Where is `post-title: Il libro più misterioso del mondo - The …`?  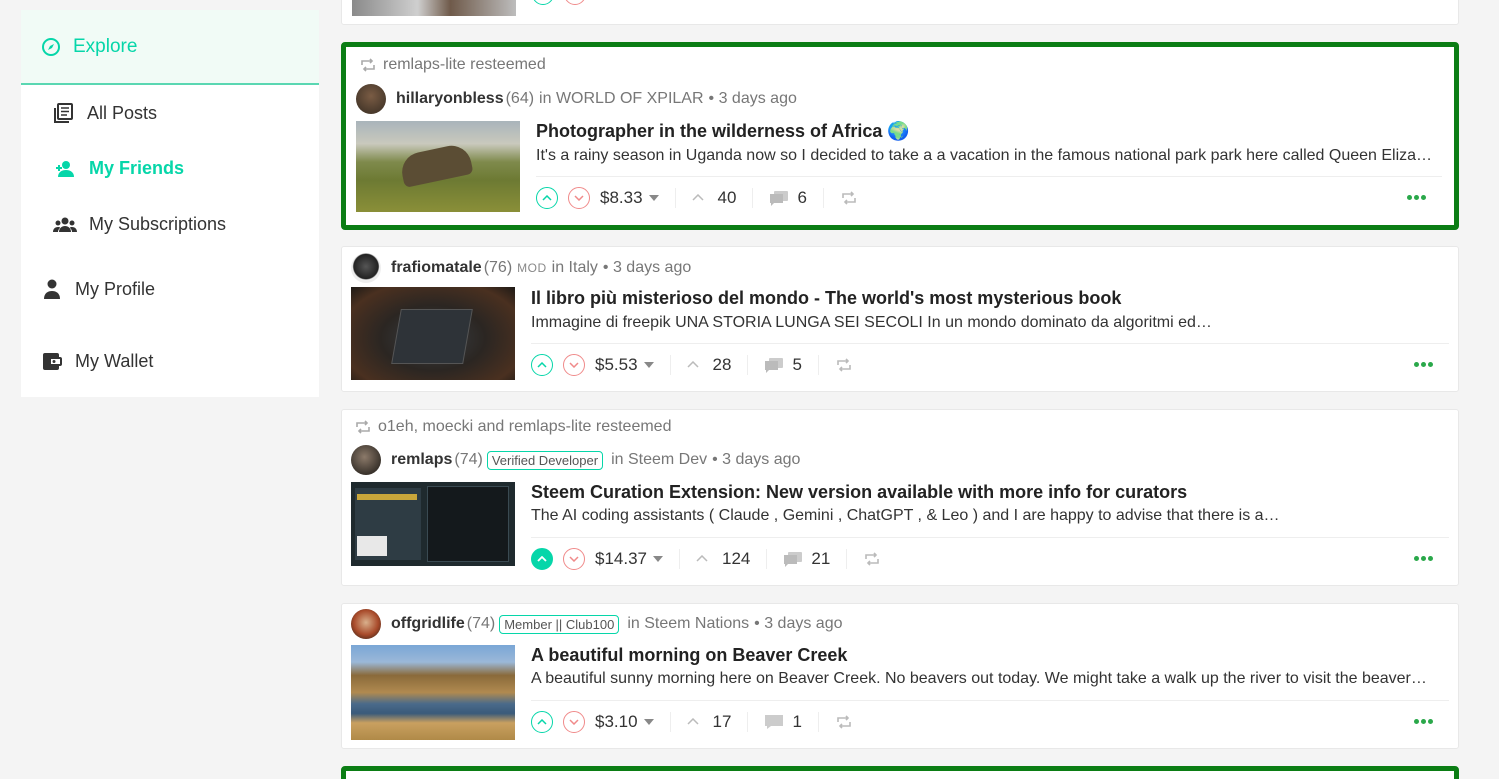 post-title: Il libro più misterioso del mondo - The … is located at coordinates (826, 298).